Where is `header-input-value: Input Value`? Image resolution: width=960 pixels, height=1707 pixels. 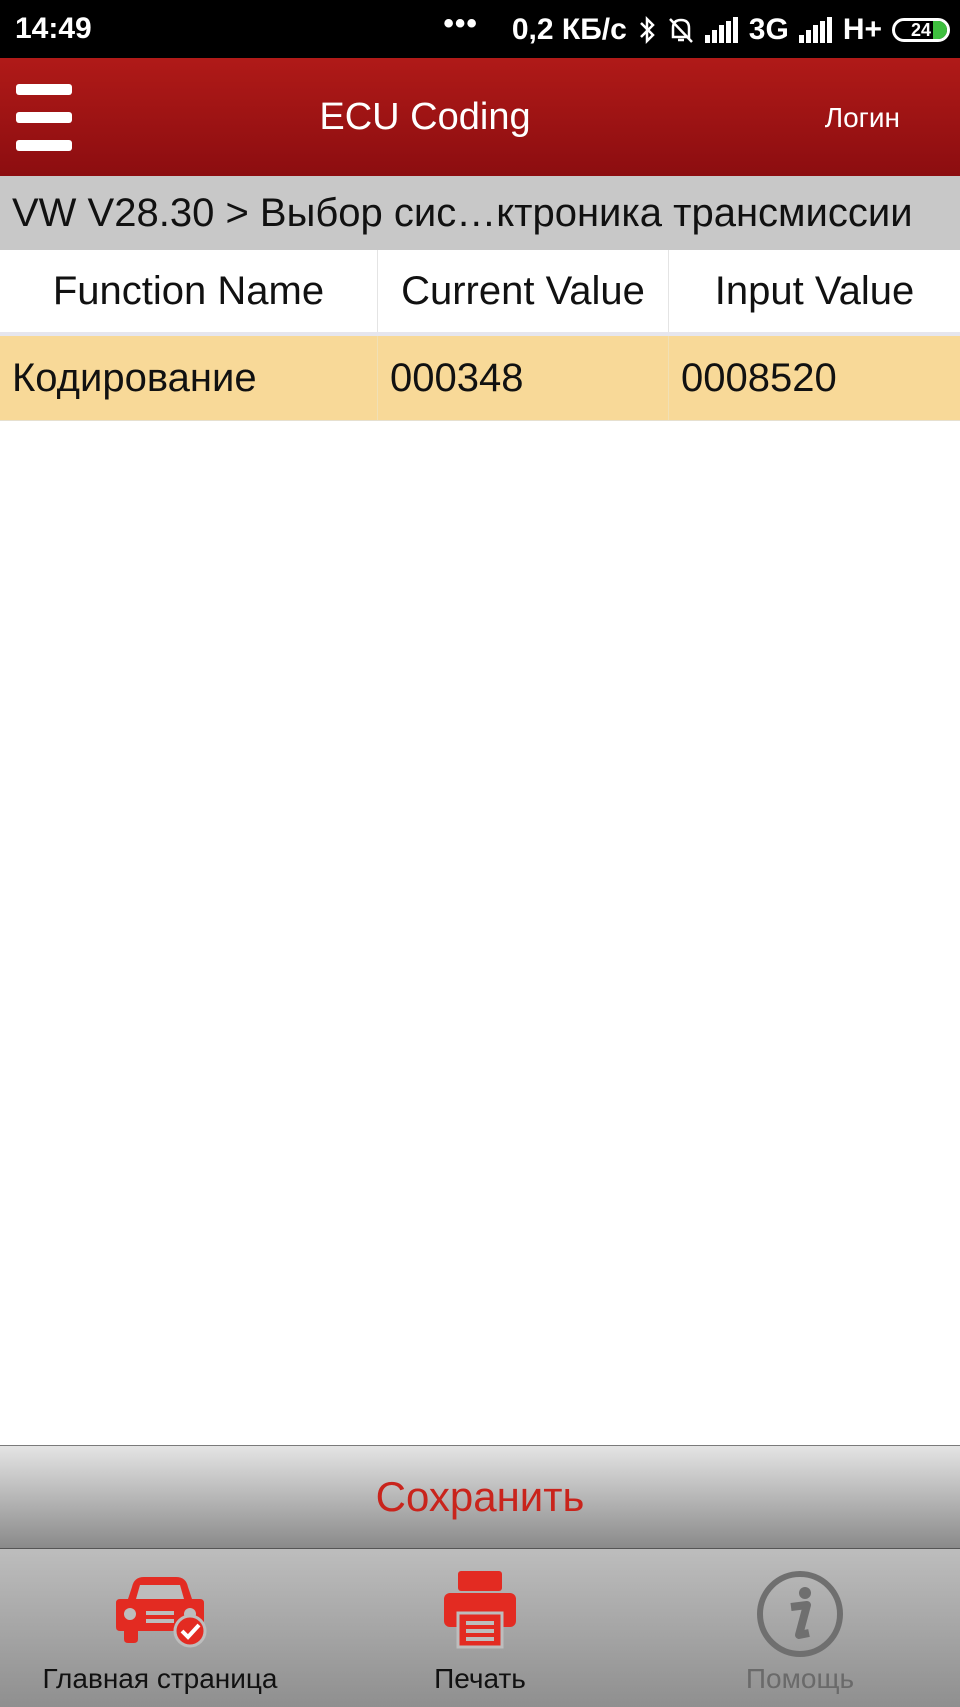 header-input-value: Input Value is located at coordinates (814, 290).